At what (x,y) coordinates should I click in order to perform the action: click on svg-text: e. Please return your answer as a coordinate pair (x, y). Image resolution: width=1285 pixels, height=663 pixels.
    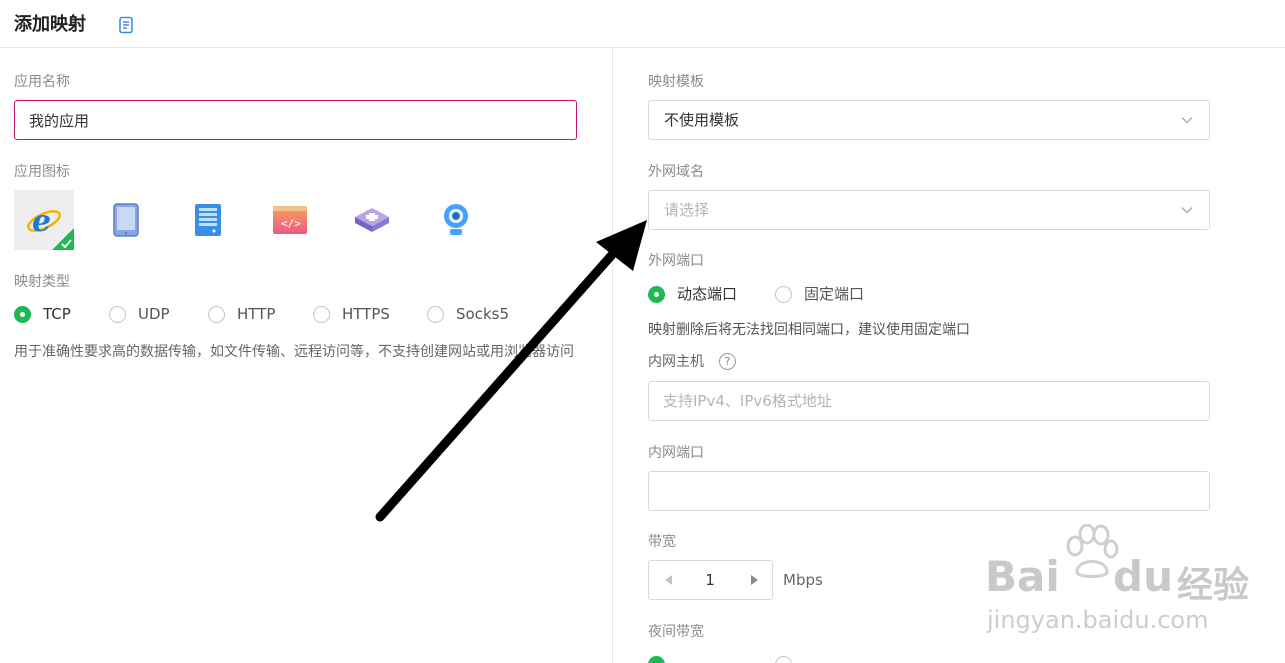
    Looking at the image, I should click on (41, 221).